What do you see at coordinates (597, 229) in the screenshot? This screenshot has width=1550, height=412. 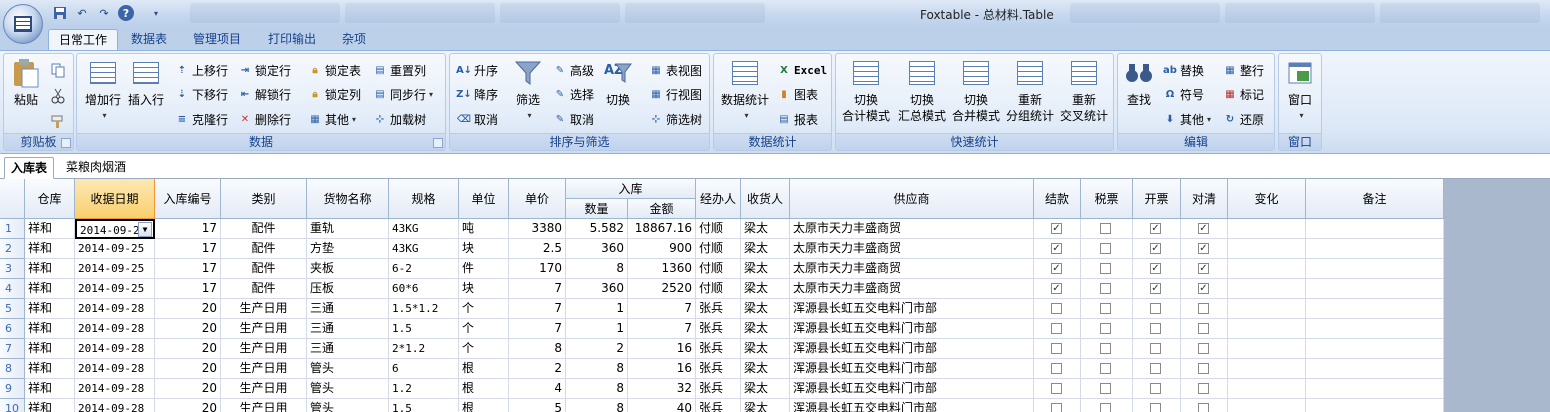 I see `cell-qty: 5.582` at bounding box center [597, 229].